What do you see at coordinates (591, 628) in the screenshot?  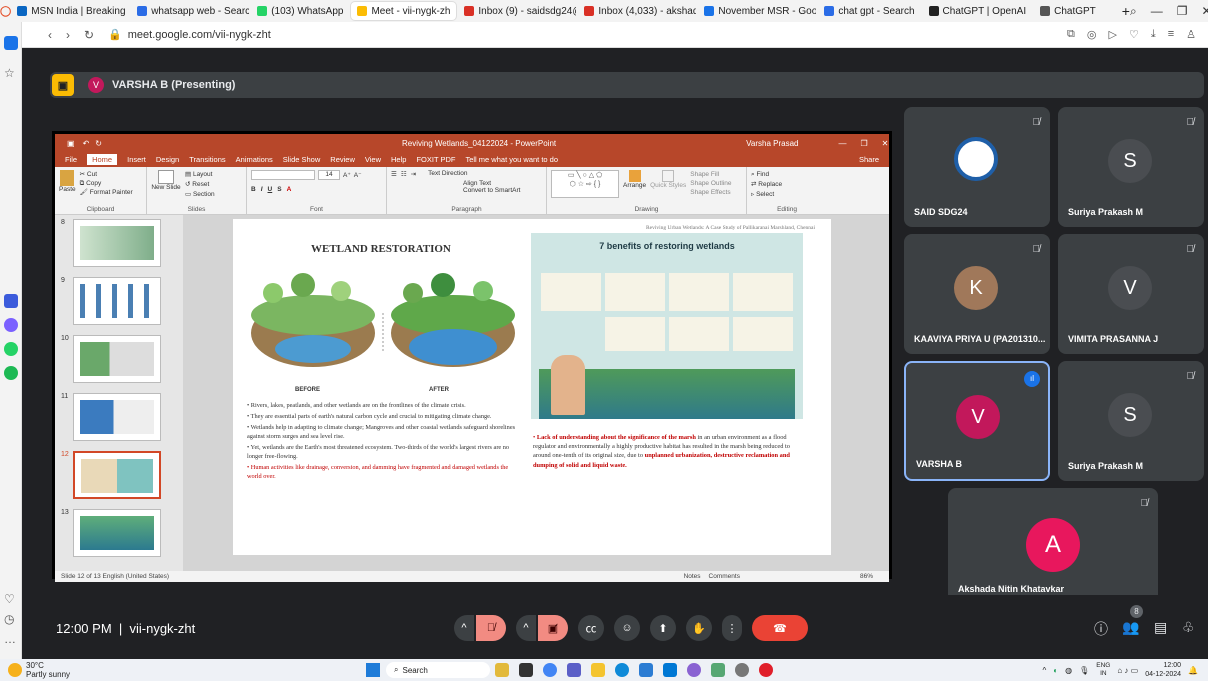 I see `captions-button: ㏄` at bounding box center [591, 628].